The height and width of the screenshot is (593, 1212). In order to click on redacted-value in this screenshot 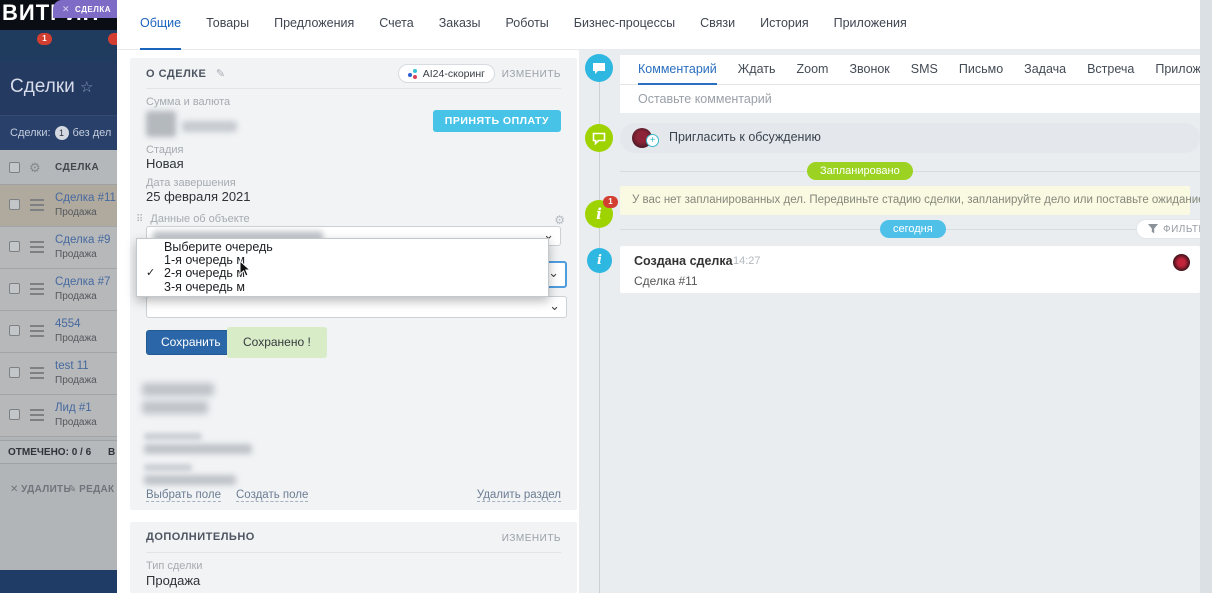, I will do `click(198, 449)`.